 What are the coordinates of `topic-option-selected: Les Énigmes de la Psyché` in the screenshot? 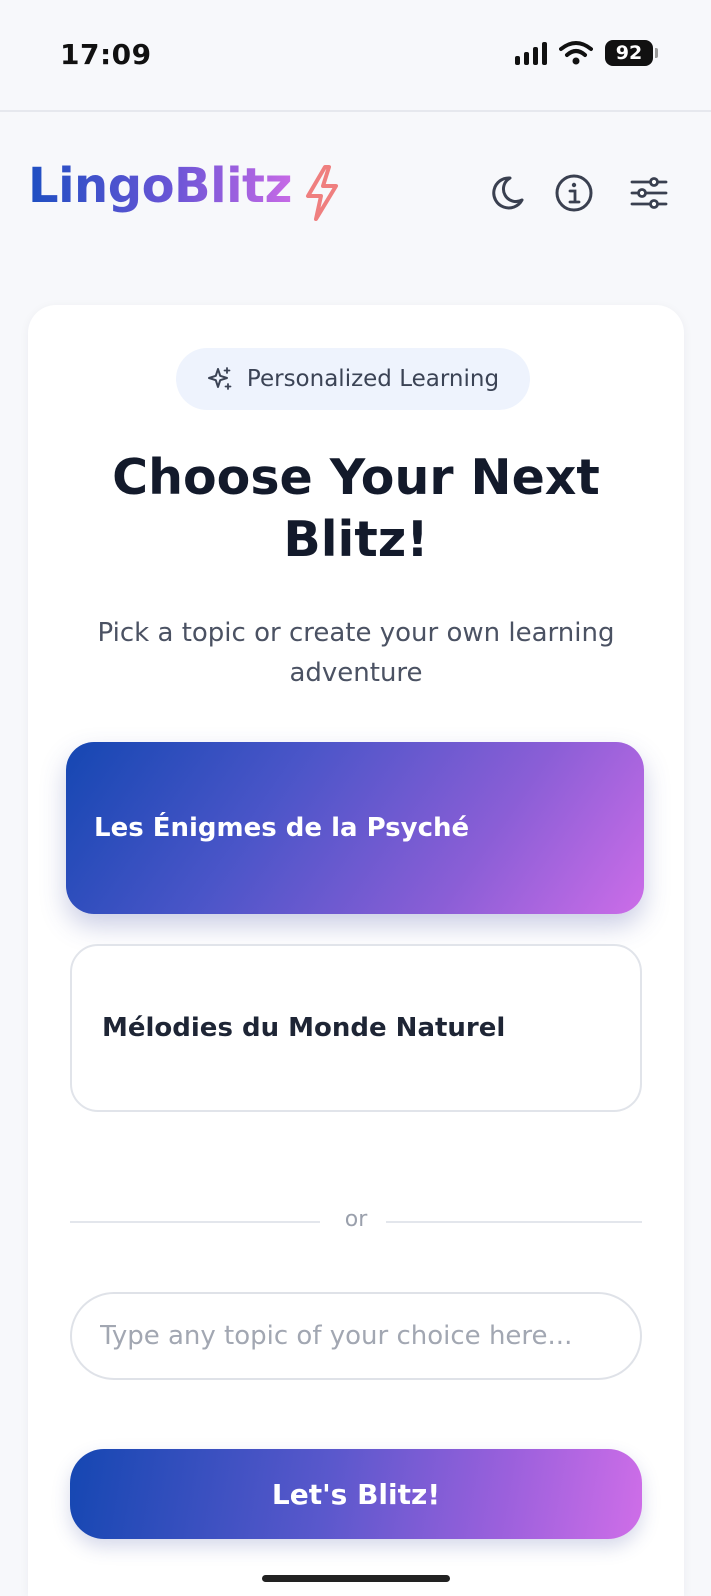 It's located at (355, 828).